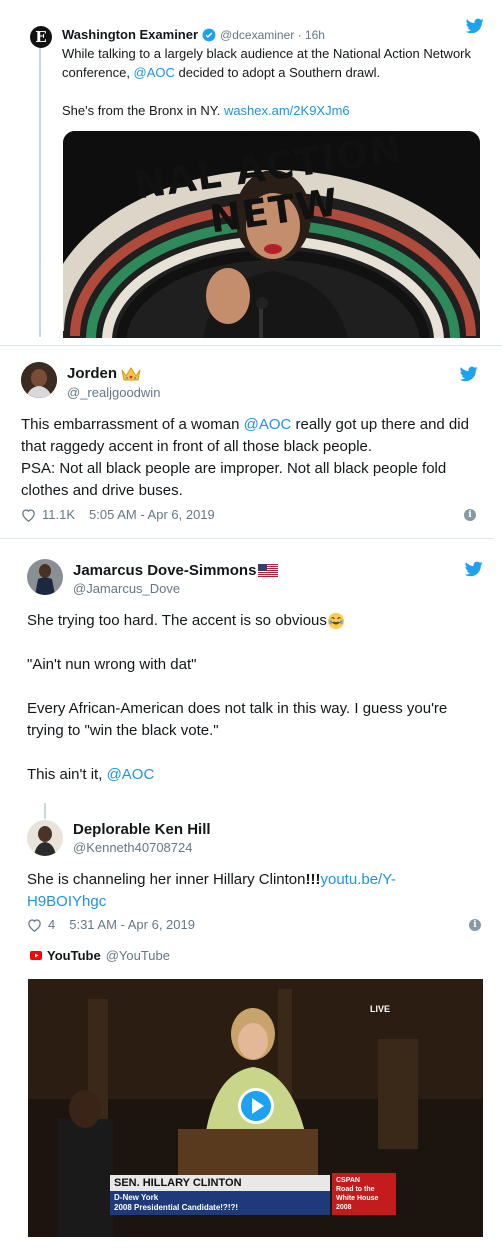 Image resolution: width=502 pixels, height=1249 pixels. What do you see at coordinates (209, 34) in the screenshot?
I see `verified-badge-icon` at bounding box center [209, 34].